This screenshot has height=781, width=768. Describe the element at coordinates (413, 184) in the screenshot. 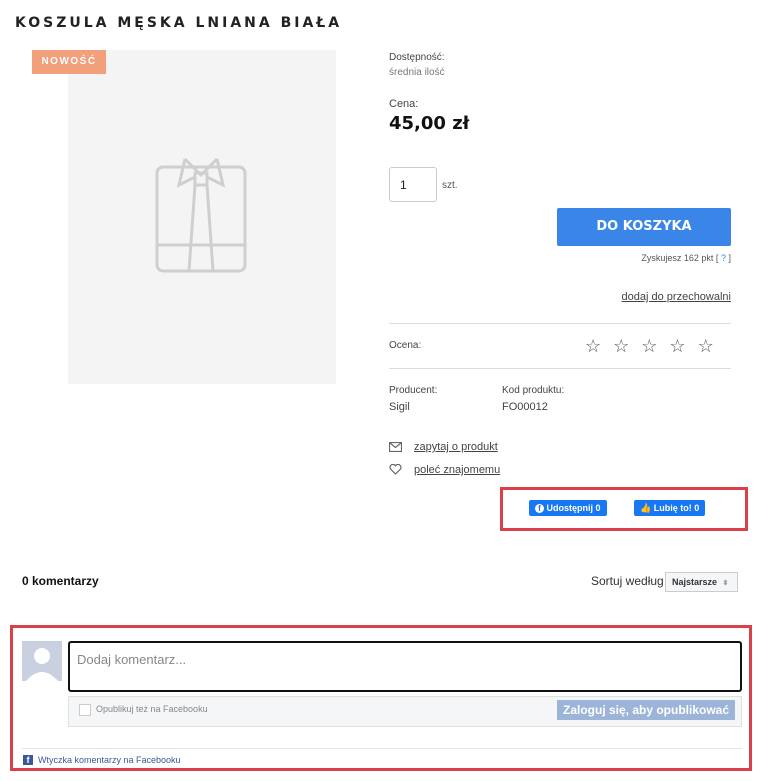

I see `quantity-input: 1` at that location.